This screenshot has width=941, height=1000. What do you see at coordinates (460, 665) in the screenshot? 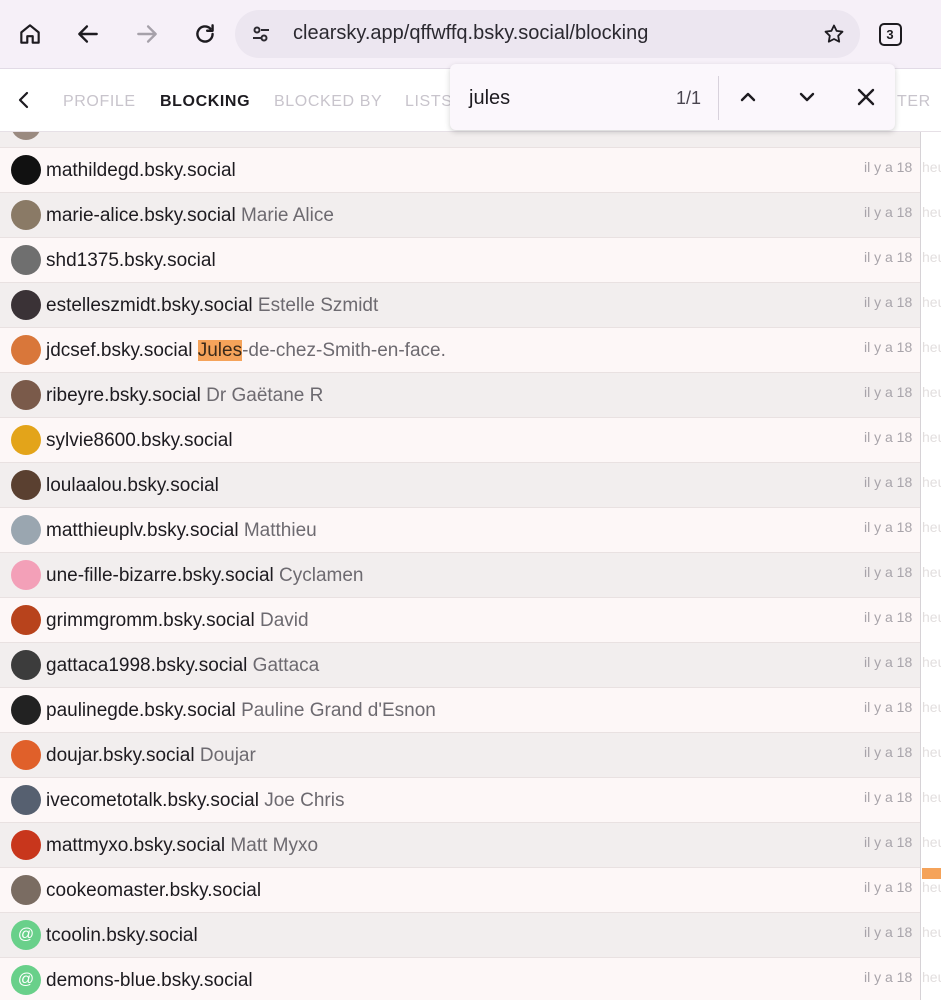
I see `list-item: gattaca1998.bsky.social Gattaca il y a 18` at bounding box center [460, 665].